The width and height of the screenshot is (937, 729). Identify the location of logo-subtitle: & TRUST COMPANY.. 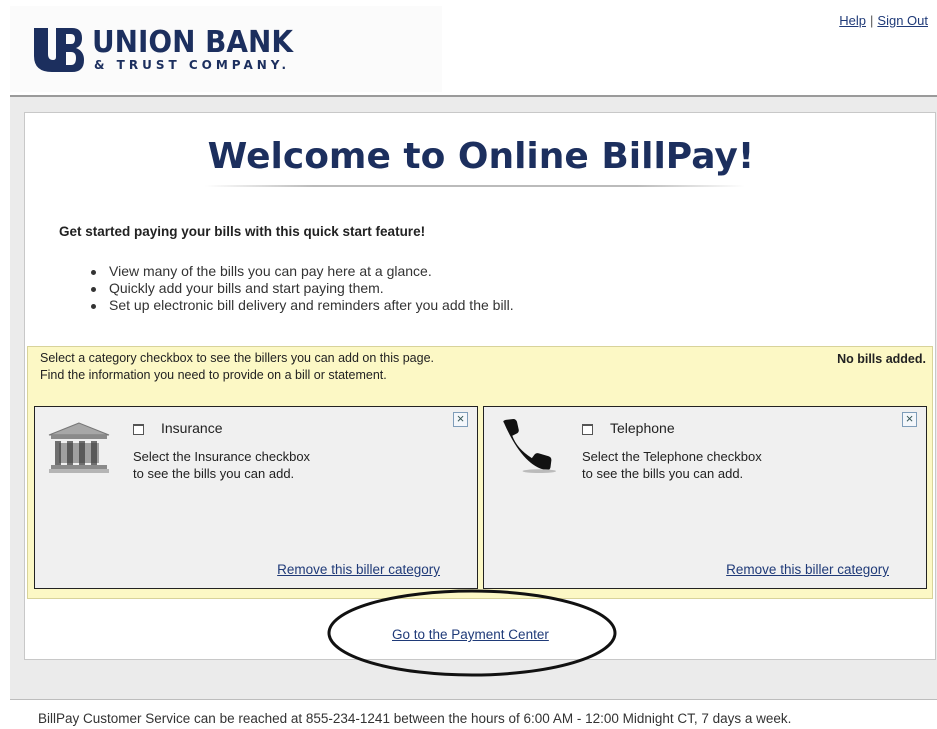
(192, 65).